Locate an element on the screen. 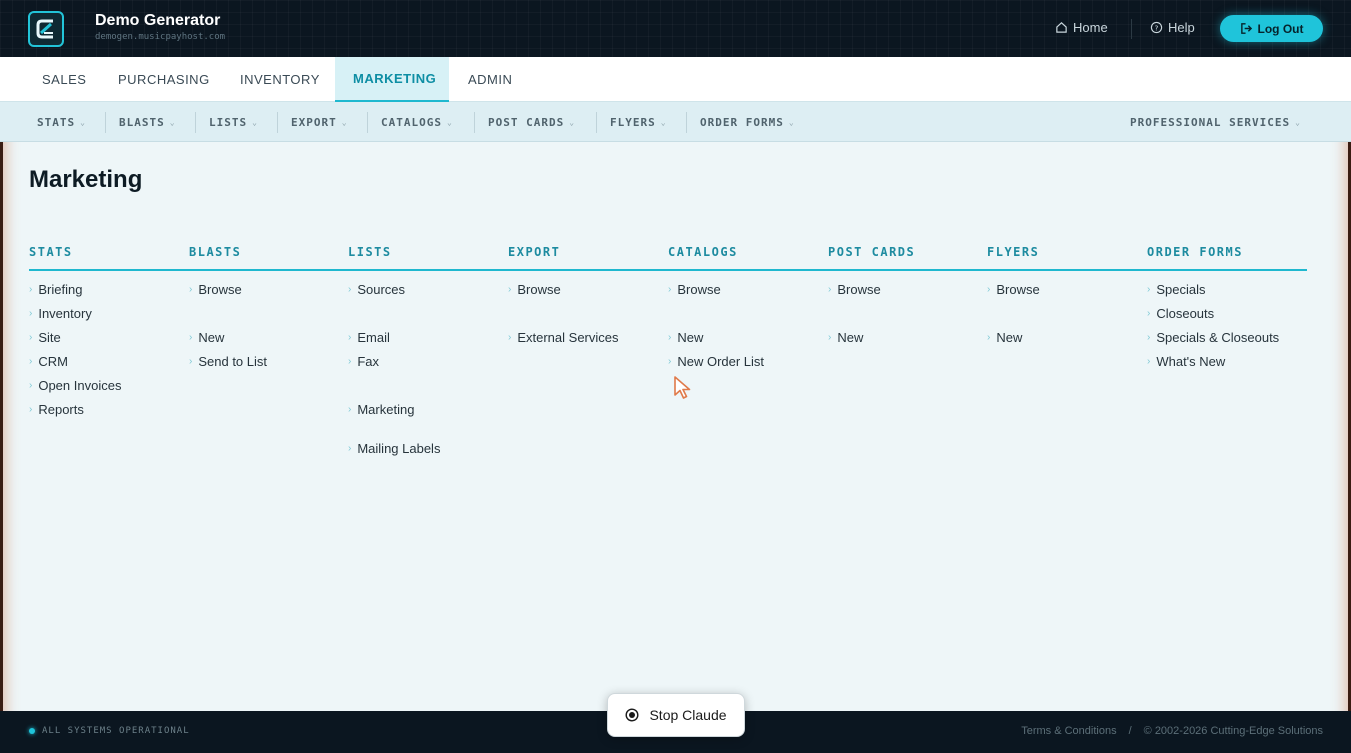 This screenshot has width=1351, height=753. link-blasts-send-to-list: › Send to List is located at coordinates (228, 361).